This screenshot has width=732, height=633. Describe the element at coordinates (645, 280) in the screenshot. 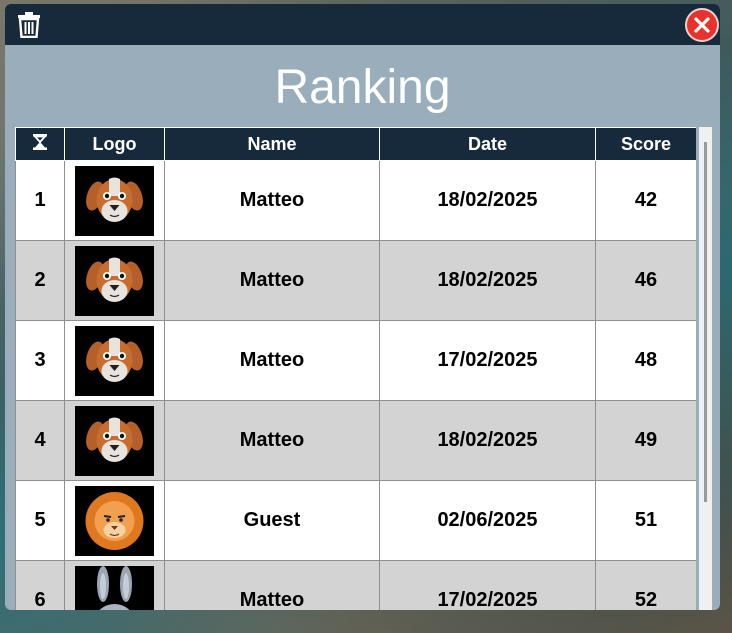

I see `score-cell: 46` at that location.